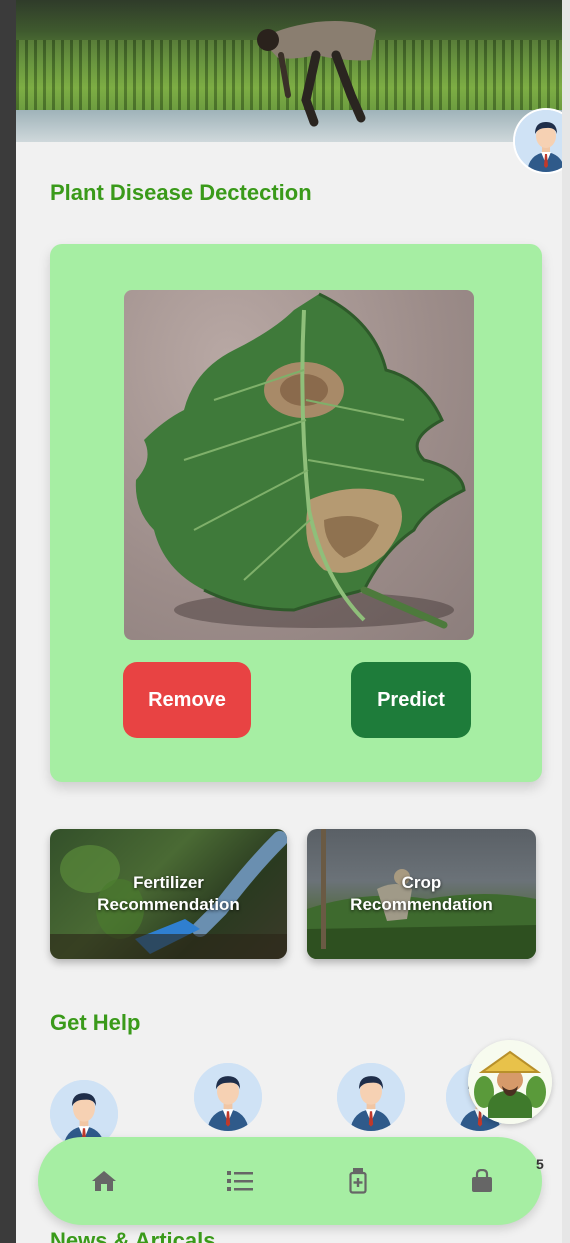  I want to click on crop-recommendation-label: Crop Recommendation, so click(421, 893).